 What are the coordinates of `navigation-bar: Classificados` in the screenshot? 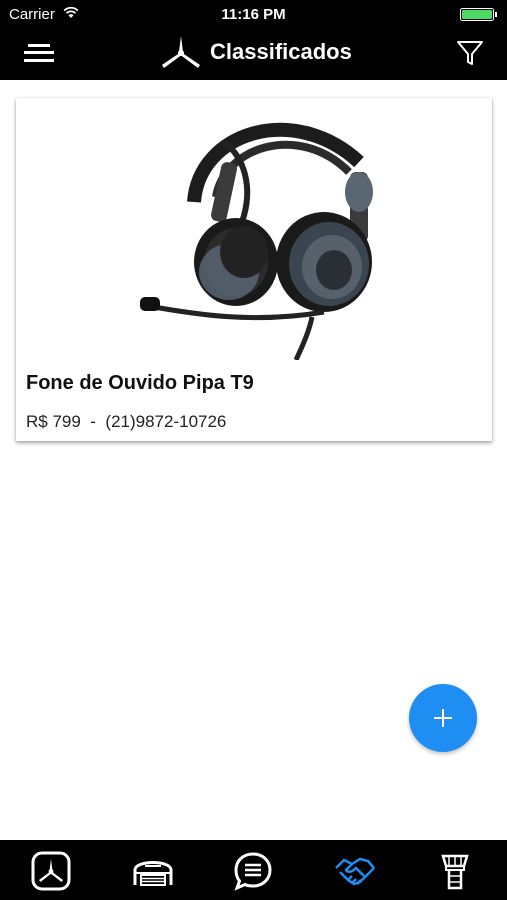 It's located at (253, 54).